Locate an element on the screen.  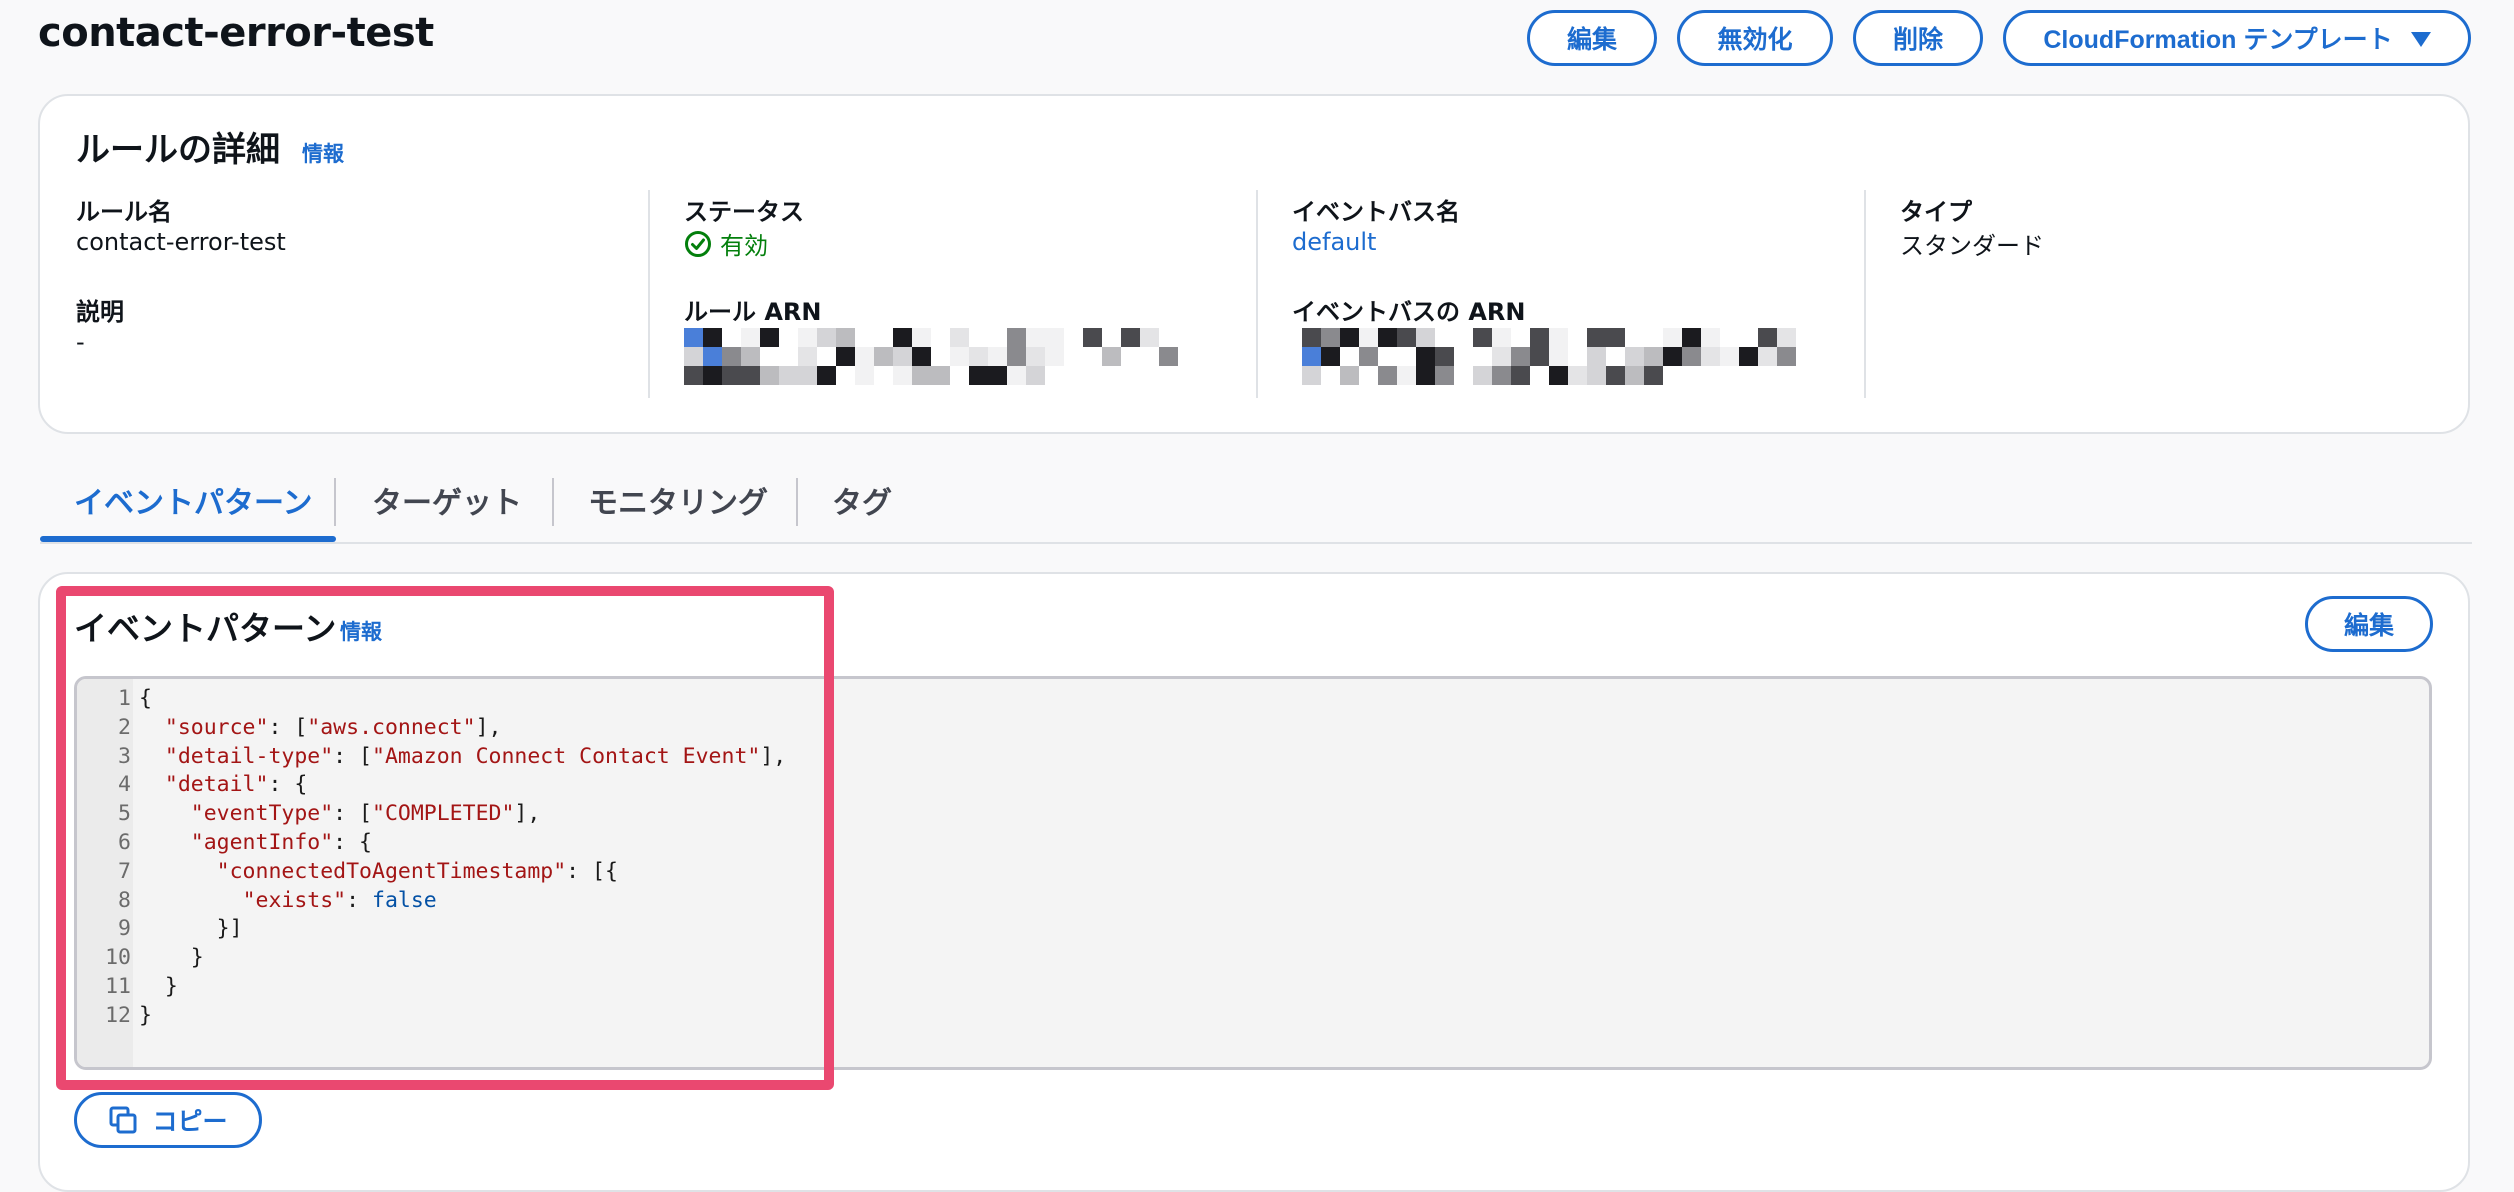
tab-event-pattern: イベントパターン is located at coordinates (193, 500).